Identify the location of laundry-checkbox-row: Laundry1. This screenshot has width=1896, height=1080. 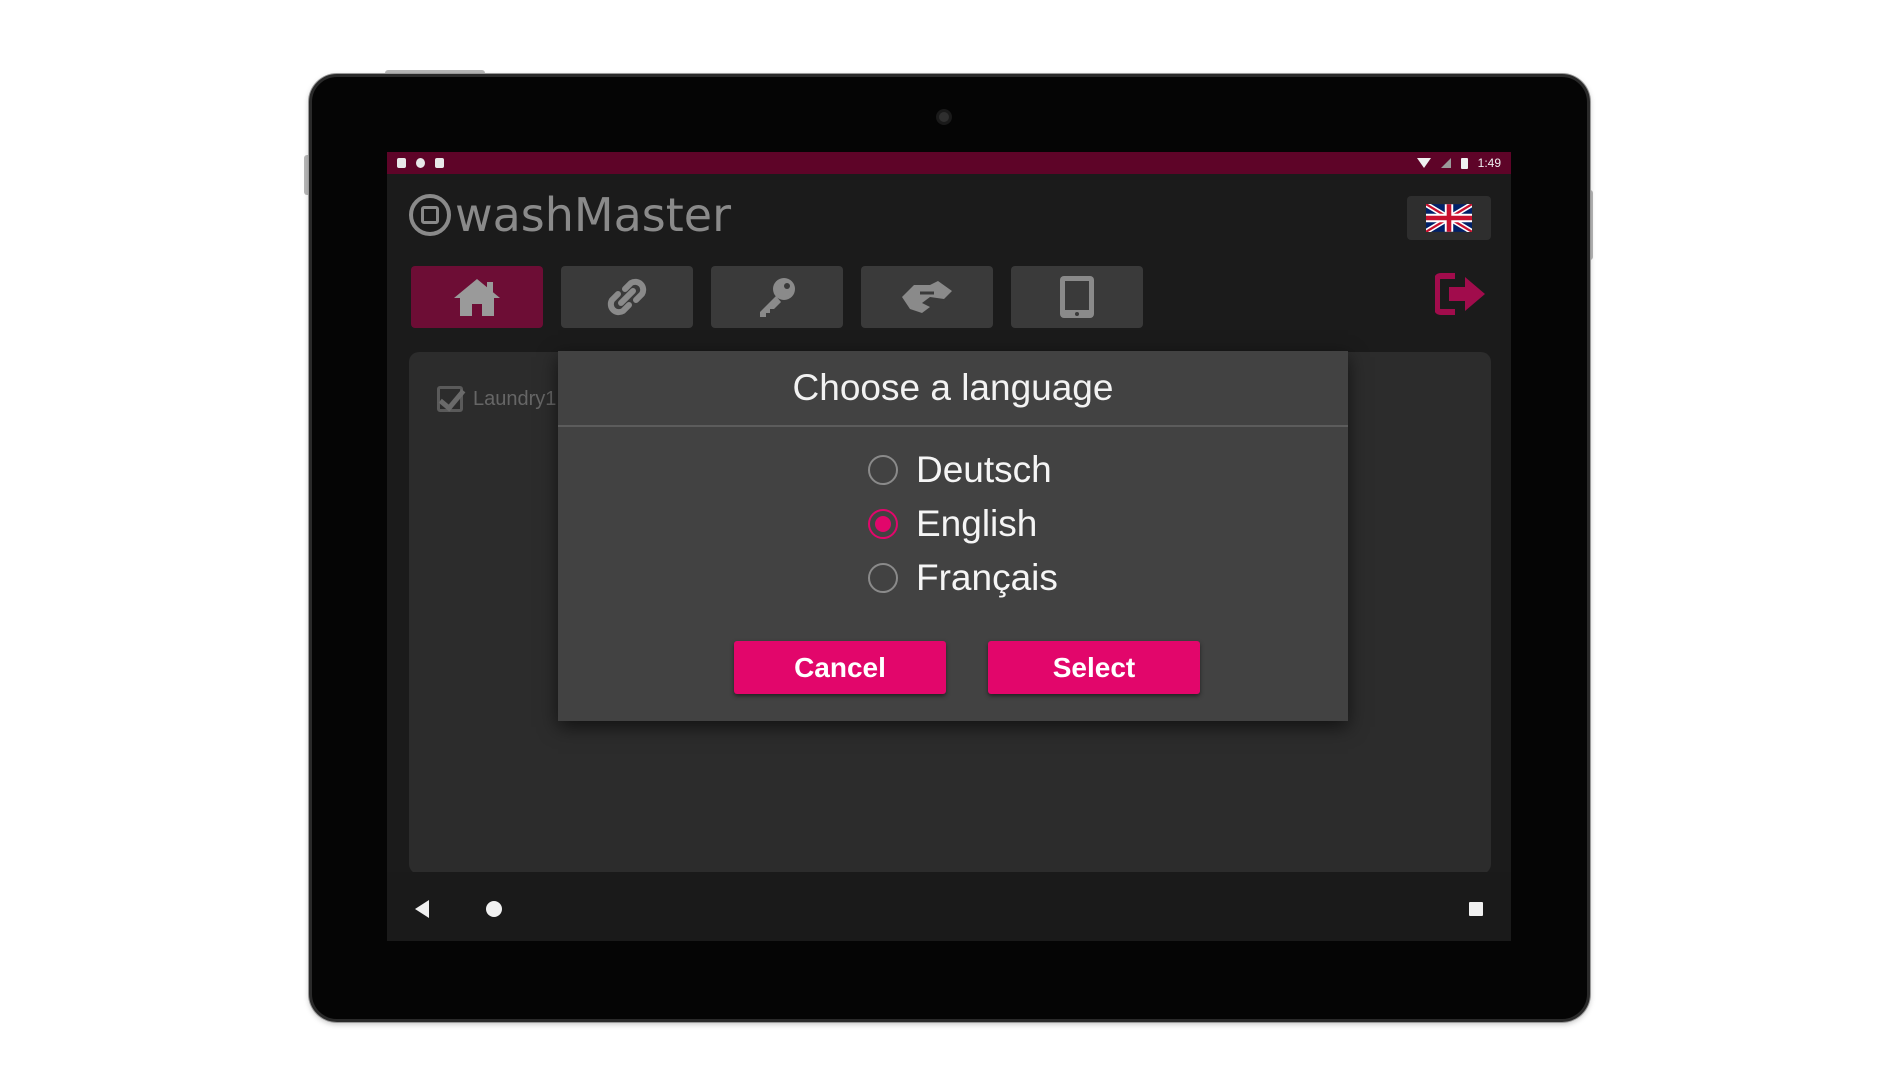
(496, 399).